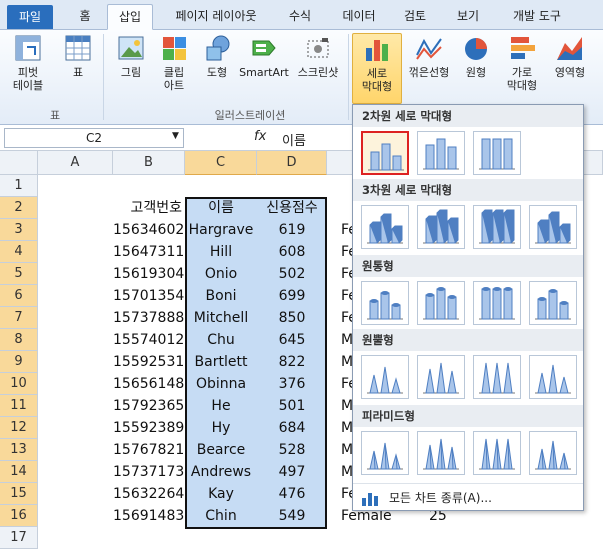  I want to click on row-header-7: 7, so click(19, 318).